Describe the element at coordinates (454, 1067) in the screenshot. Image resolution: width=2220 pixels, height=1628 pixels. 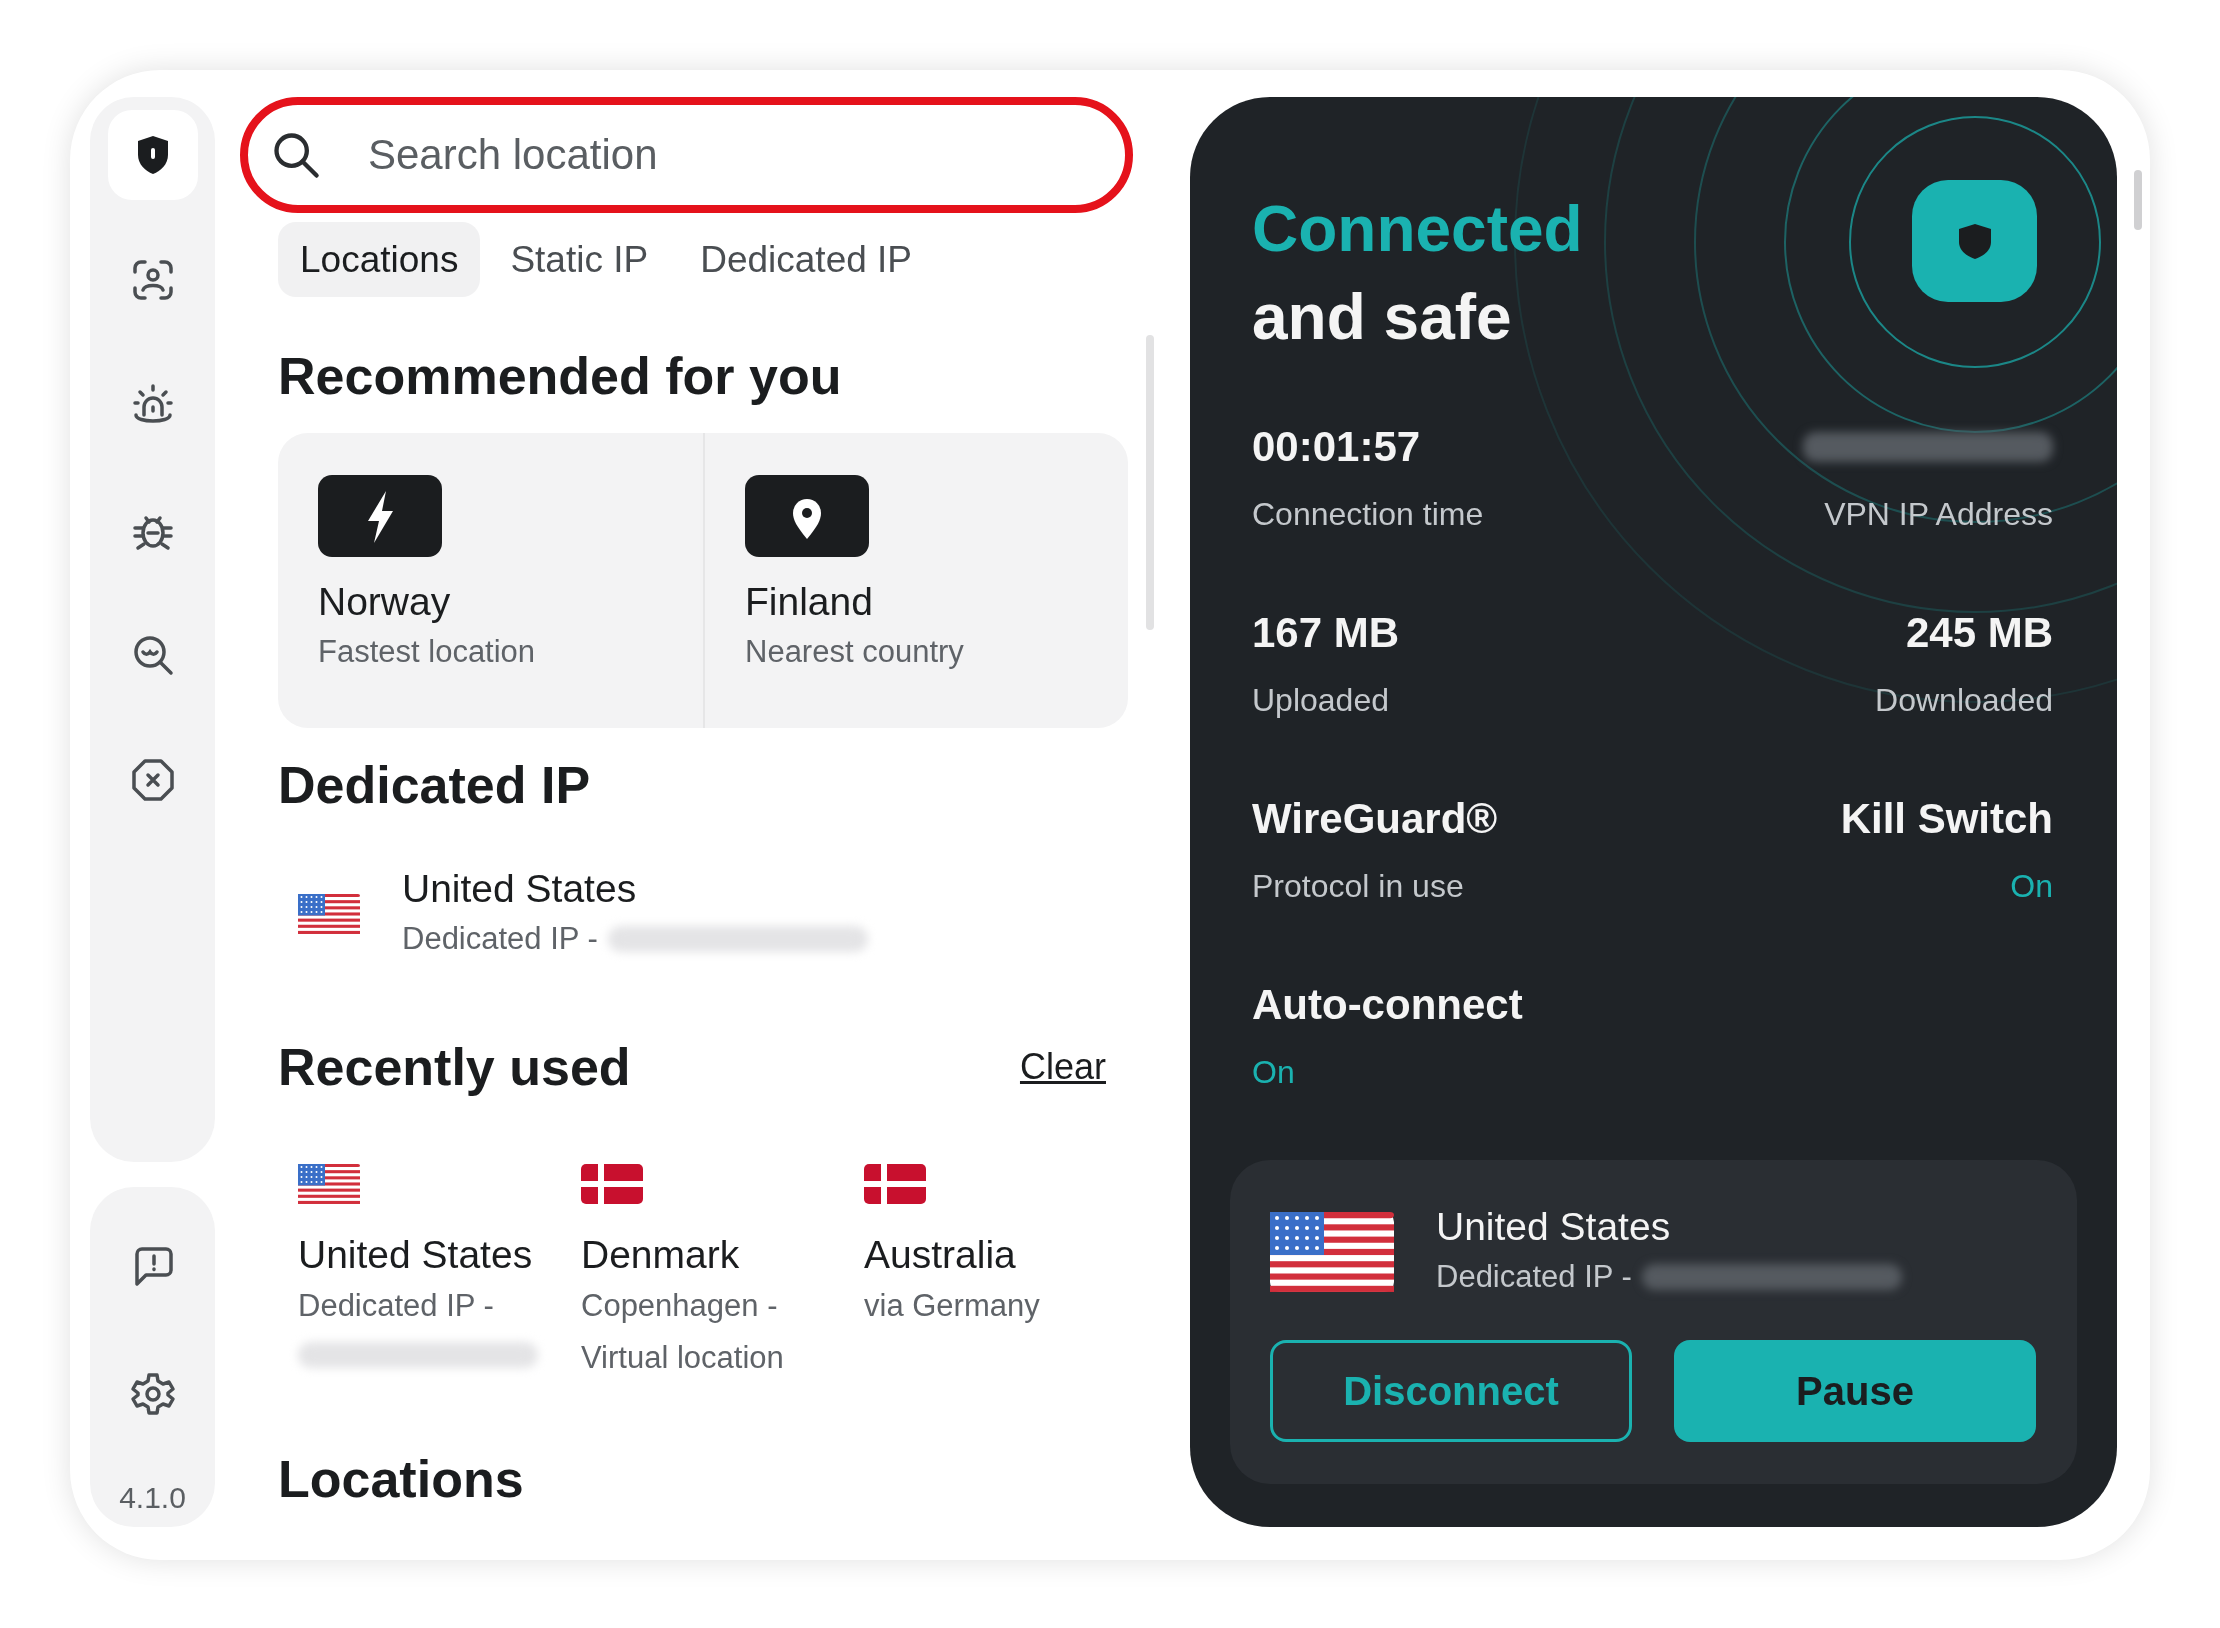
I see `section-heading: Recently used` at that location.